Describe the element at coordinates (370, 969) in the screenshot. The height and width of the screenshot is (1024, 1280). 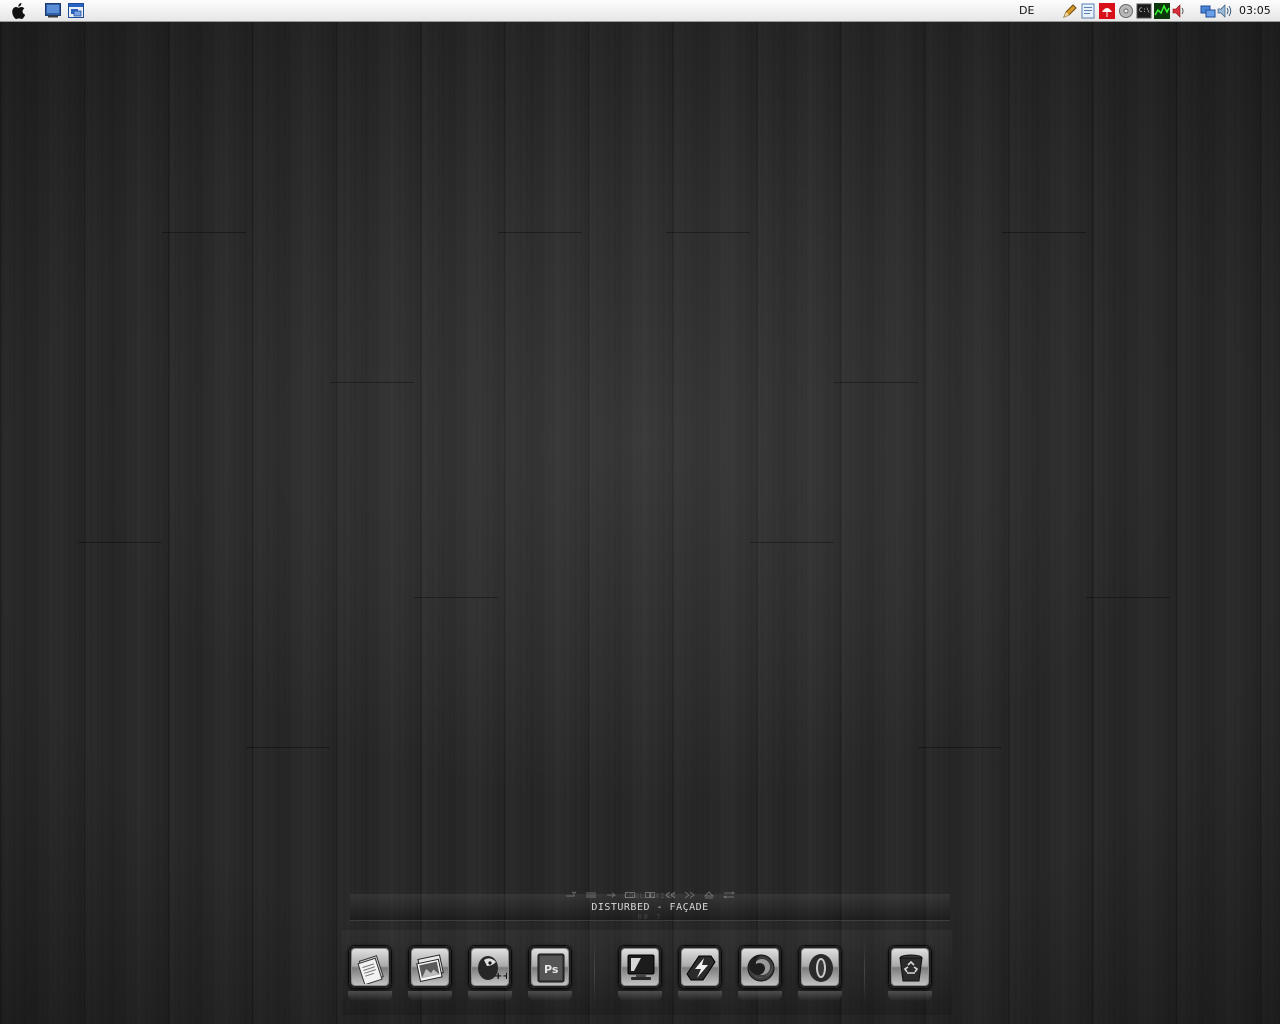
I see `documents-icon` at that location.